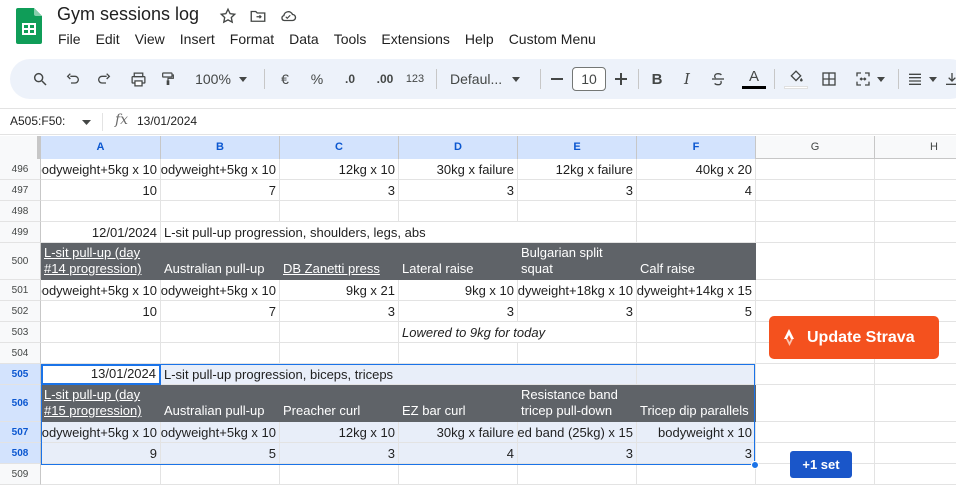  What do you see at coordinates (922, 79) in the screenshot?
I see `horizontal-align-icon` at bounding box center [922, 79].